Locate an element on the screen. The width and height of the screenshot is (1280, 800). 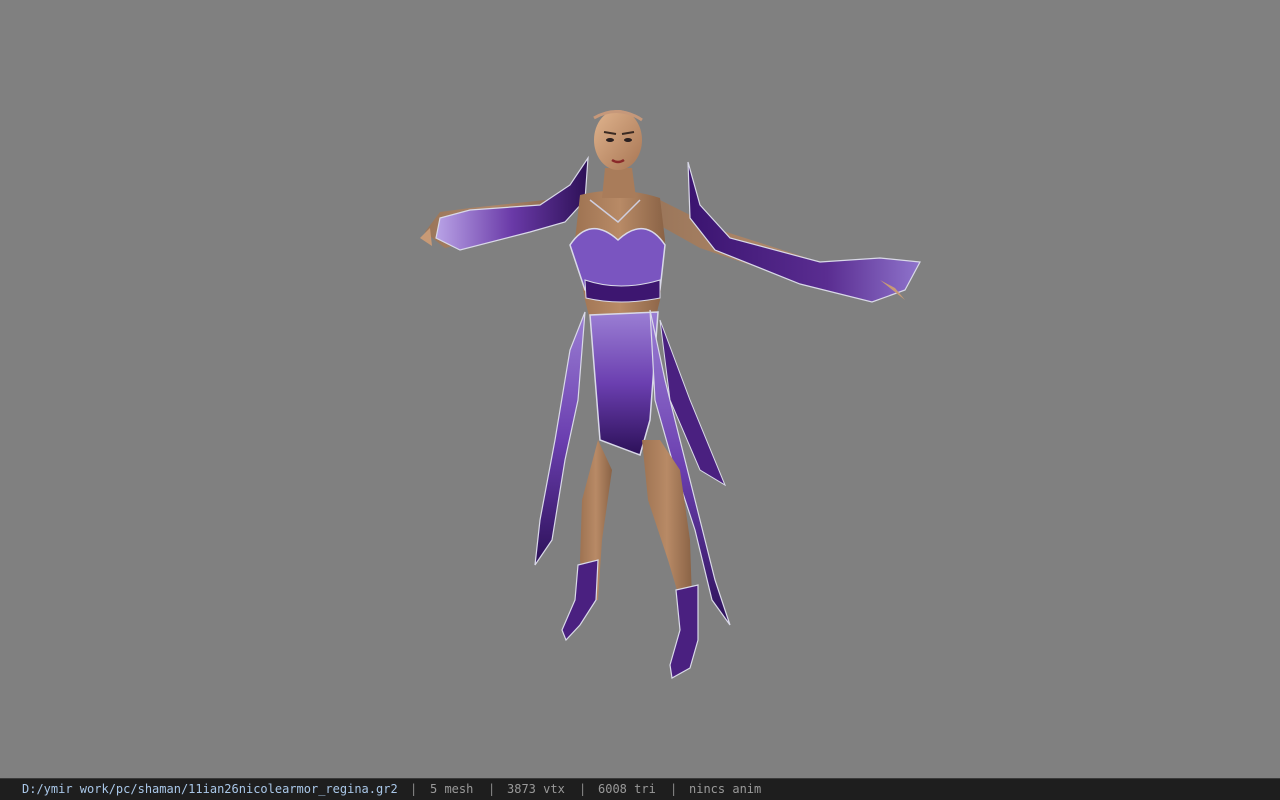
armor-skirt is located at coordinates (632, 467).